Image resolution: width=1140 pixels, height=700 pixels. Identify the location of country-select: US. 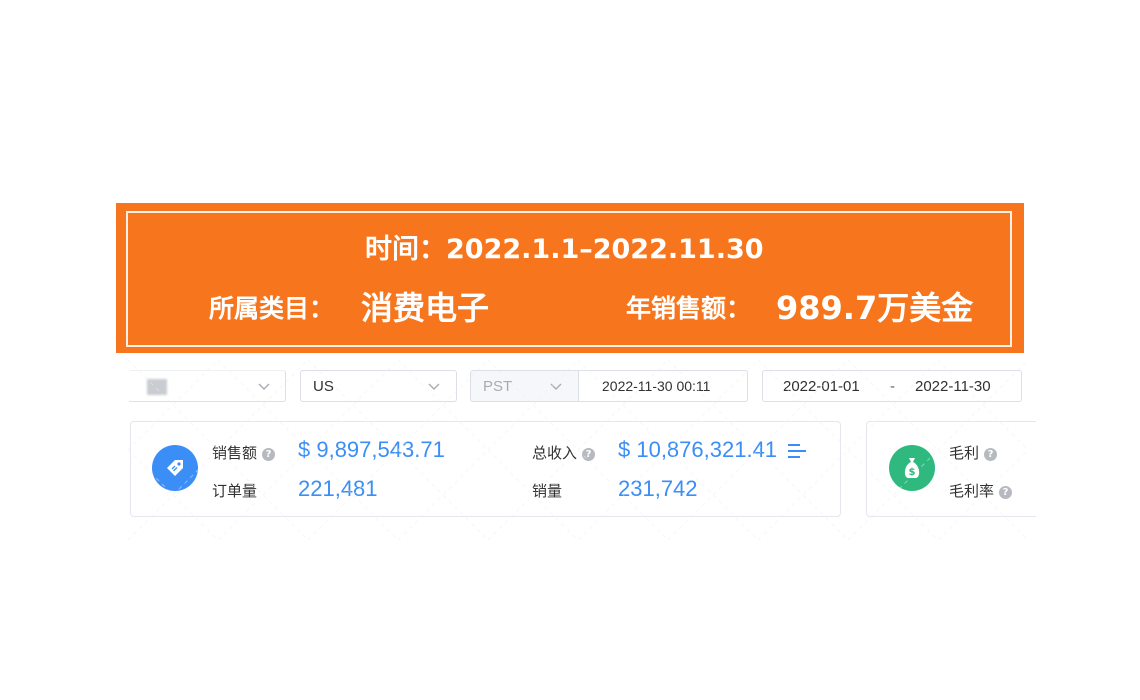
(378, 386).